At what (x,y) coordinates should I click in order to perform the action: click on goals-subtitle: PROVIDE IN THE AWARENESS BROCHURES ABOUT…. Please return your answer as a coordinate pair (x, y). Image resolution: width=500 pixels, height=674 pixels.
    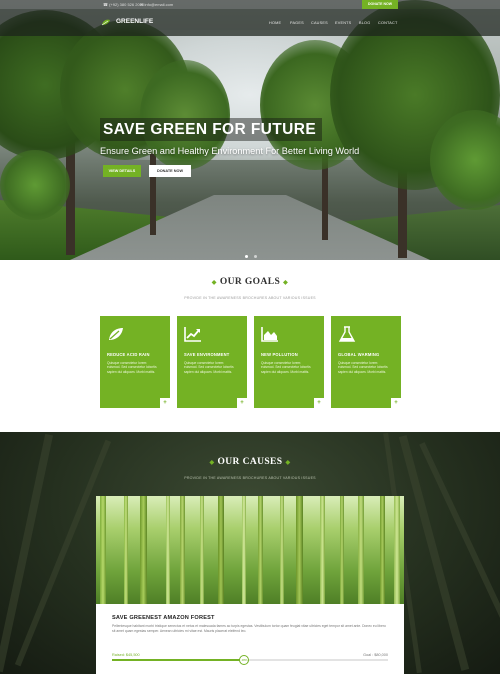
    Looking at the image, I should click on (250, 298).